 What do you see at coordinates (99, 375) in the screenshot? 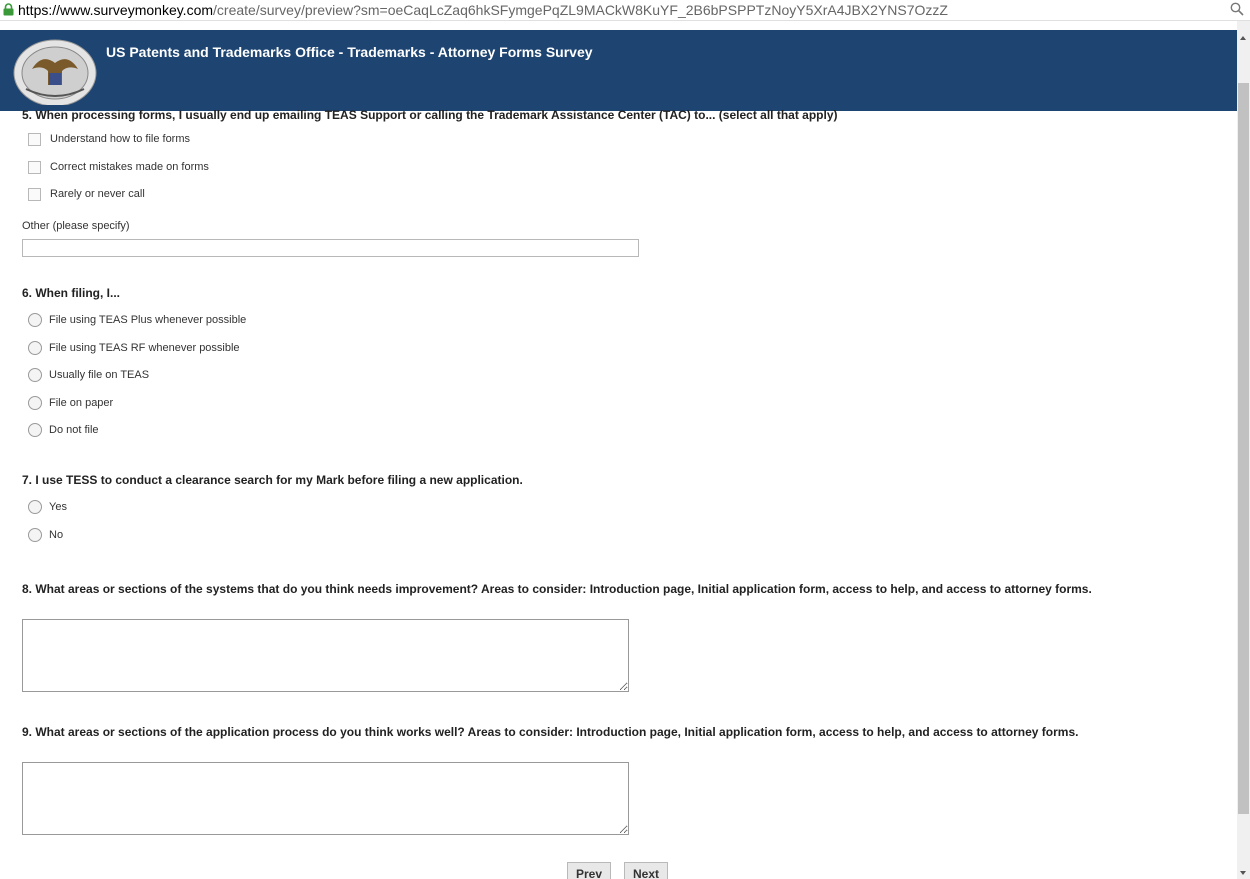
I see `option-label: Usually file on TEAS` at bounding box center [99, 375].